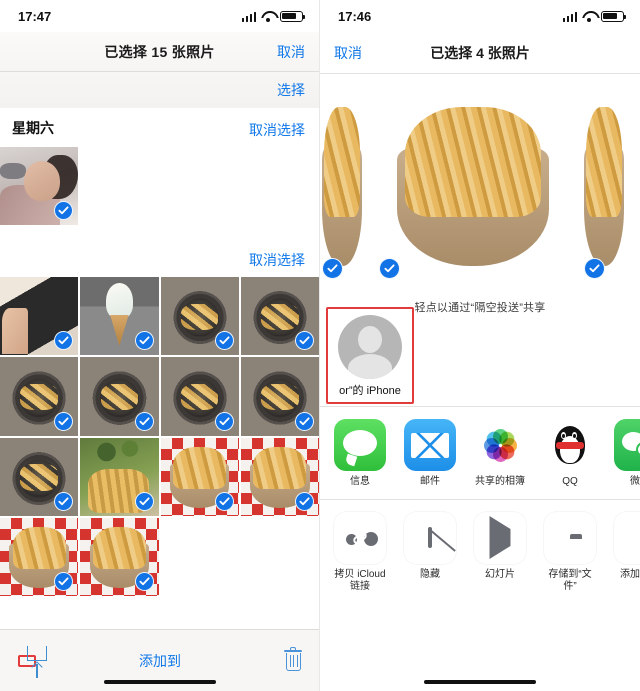 The width and height of the screenshot is (640, 691). Describe the element at coordinates (159, 192) in the screenshot. I see `day-section: 星期六 取消选择 取消选择` at that location.